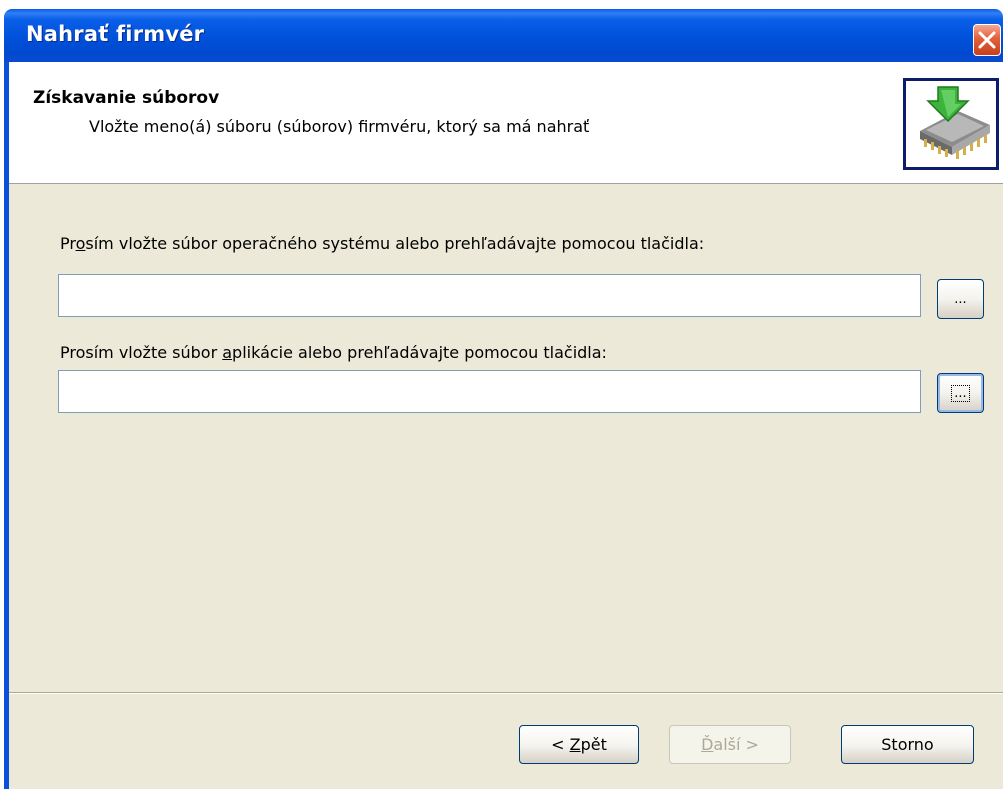 The image size is (1003, 789). Describe the element at coordinates (489, 295) in the screenshot. I see `os-file-input` at that location.